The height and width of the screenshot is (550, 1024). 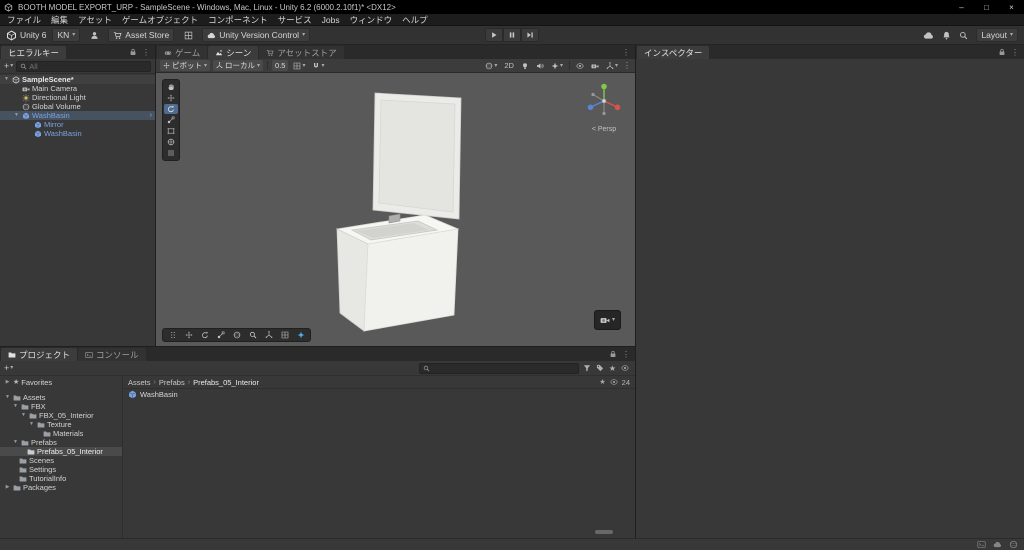 What do you see at coordinates (1011, 7) in the screenshot?
I see `close-button: ×` at bounding box center [1011, 7].